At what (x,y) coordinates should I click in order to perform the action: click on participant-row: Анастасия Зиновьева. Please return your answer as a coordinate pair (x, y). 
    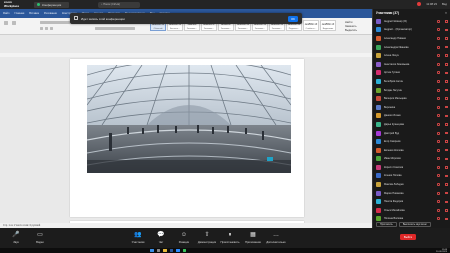
    Looking at the image, I should click on (411, 64).